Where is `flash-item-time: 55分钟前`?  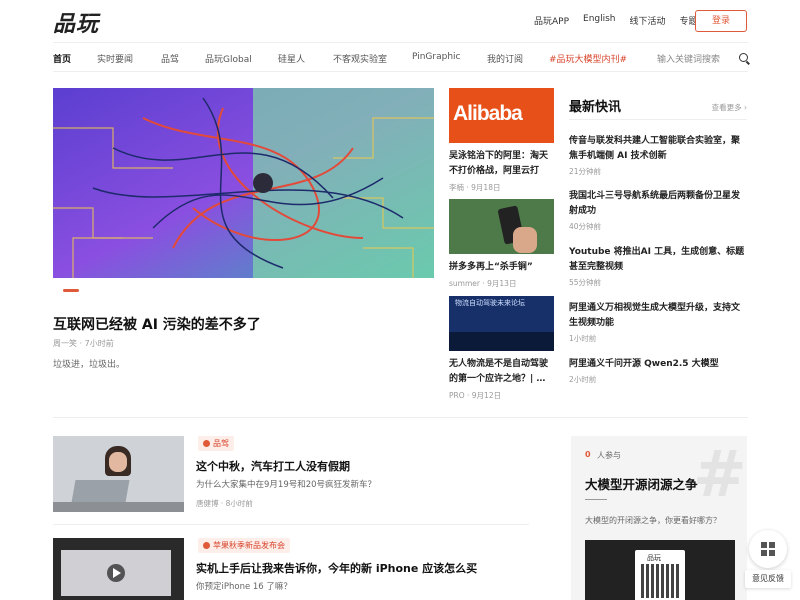 flash-item-time: 55分钟前 is located at coordinates (585, 282).